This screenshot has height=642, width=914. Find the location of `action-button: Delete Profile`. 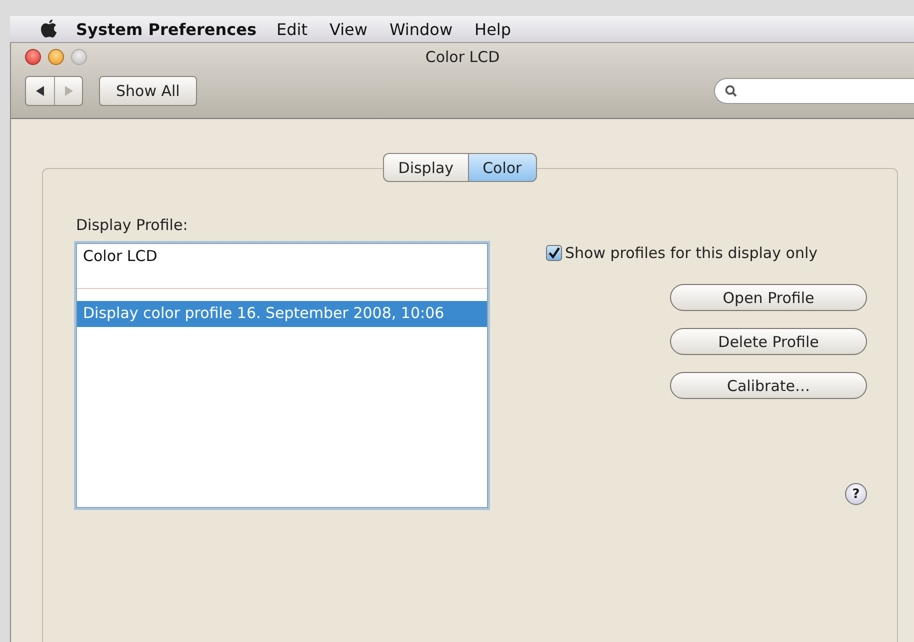

action-button: Delete Profile is located at coordinates (768, 341).